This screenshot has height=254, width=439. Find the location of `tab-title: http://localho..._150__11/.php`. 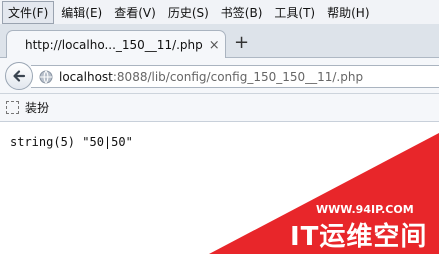

tab-title: http://localho..._150__11/.php is located at coordinates (114, 45).